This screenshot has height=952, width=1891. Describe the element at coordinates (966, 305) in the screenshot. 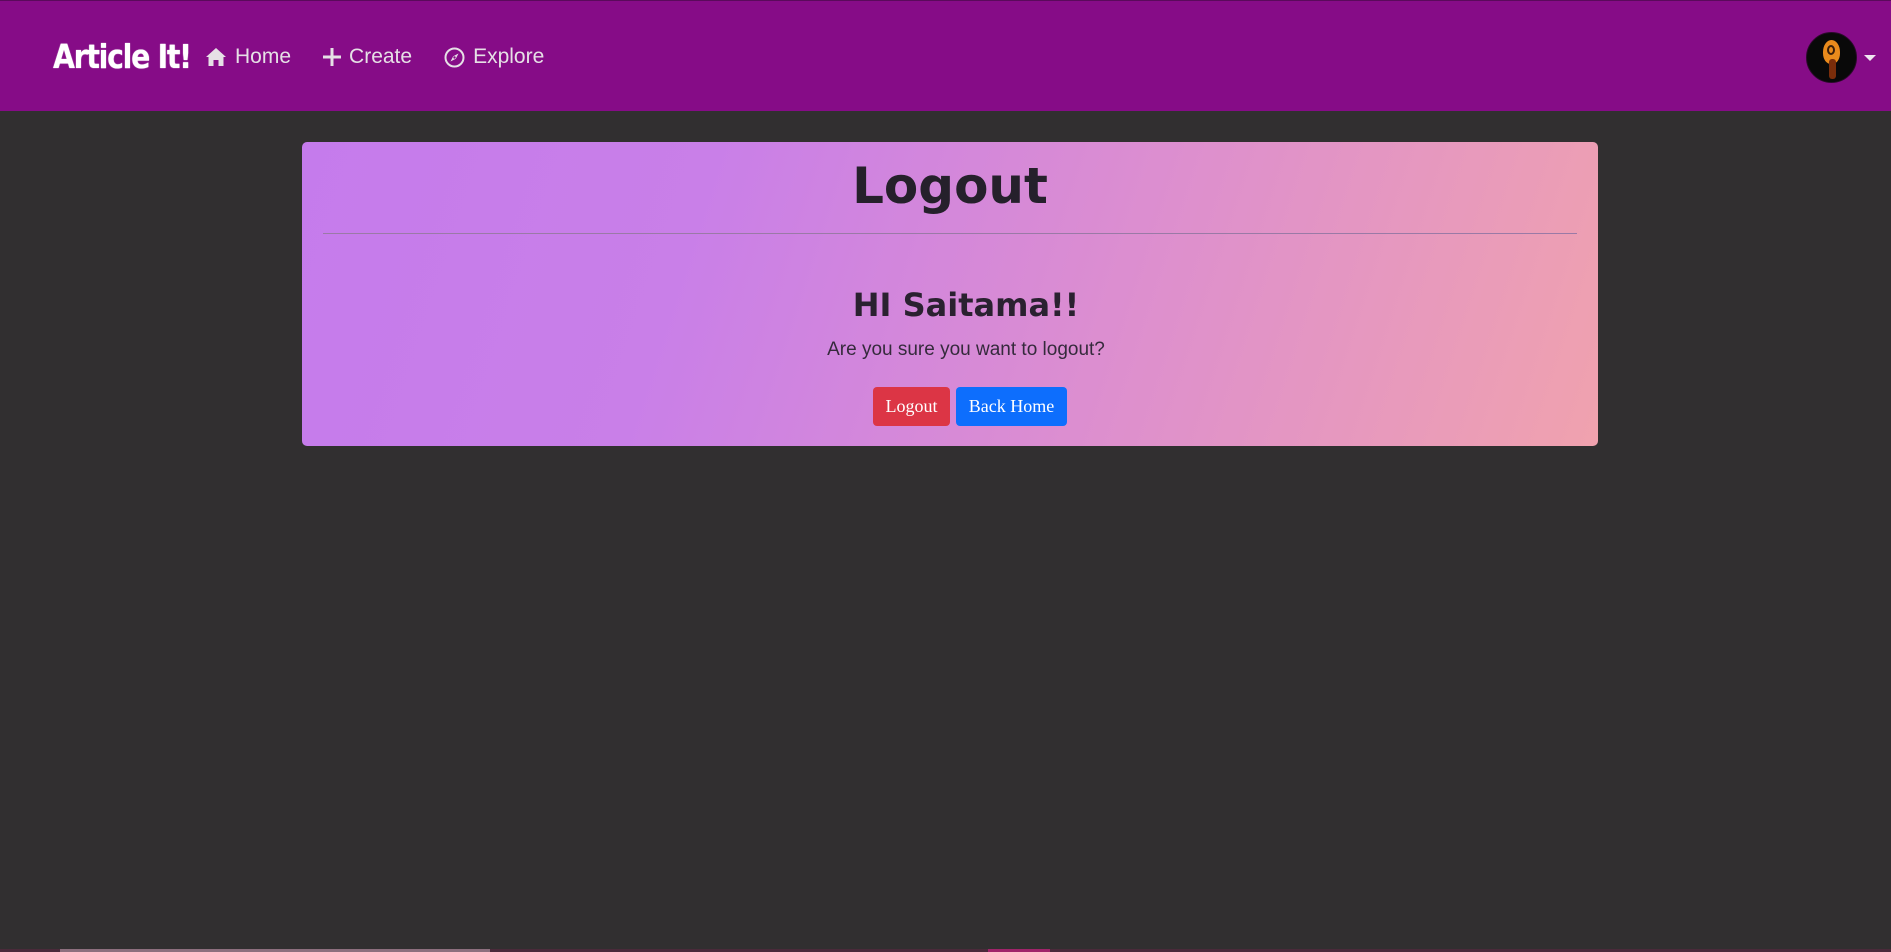

I see `greeting-heading: HI Saitama!!` at that location.